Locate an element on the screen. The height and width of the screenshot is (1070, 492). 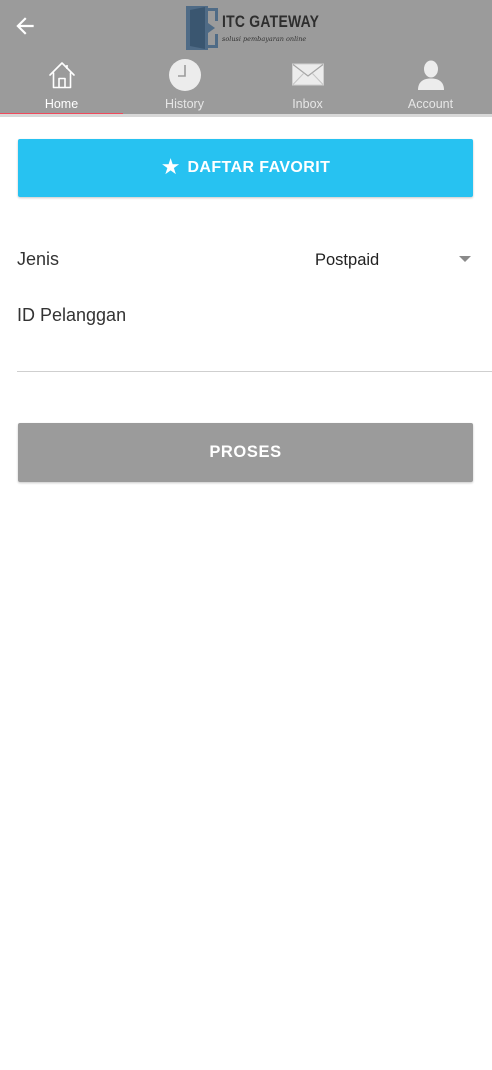
tab-account: Account is located at coordinates (430, 86).